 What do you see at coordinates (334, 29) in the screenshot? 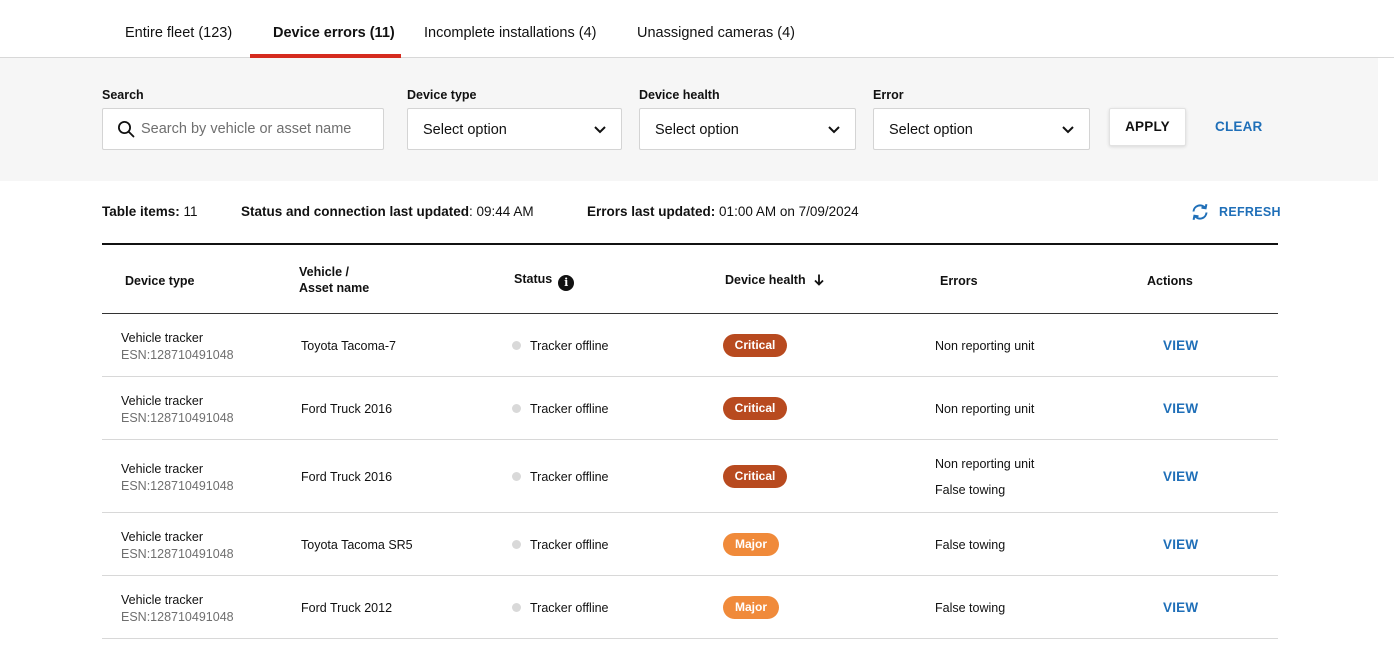
I see `tab-device-errors: Device errors (11)` at bounding box center [334, 29].